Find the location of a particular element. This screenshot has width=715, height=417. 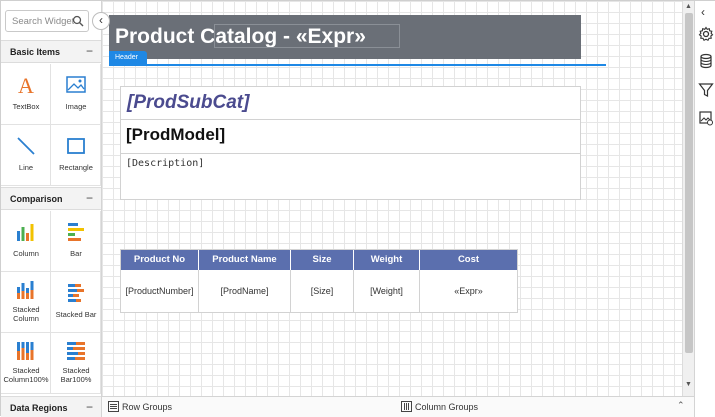

column-chart-icon is located at coordinates (24, 232).